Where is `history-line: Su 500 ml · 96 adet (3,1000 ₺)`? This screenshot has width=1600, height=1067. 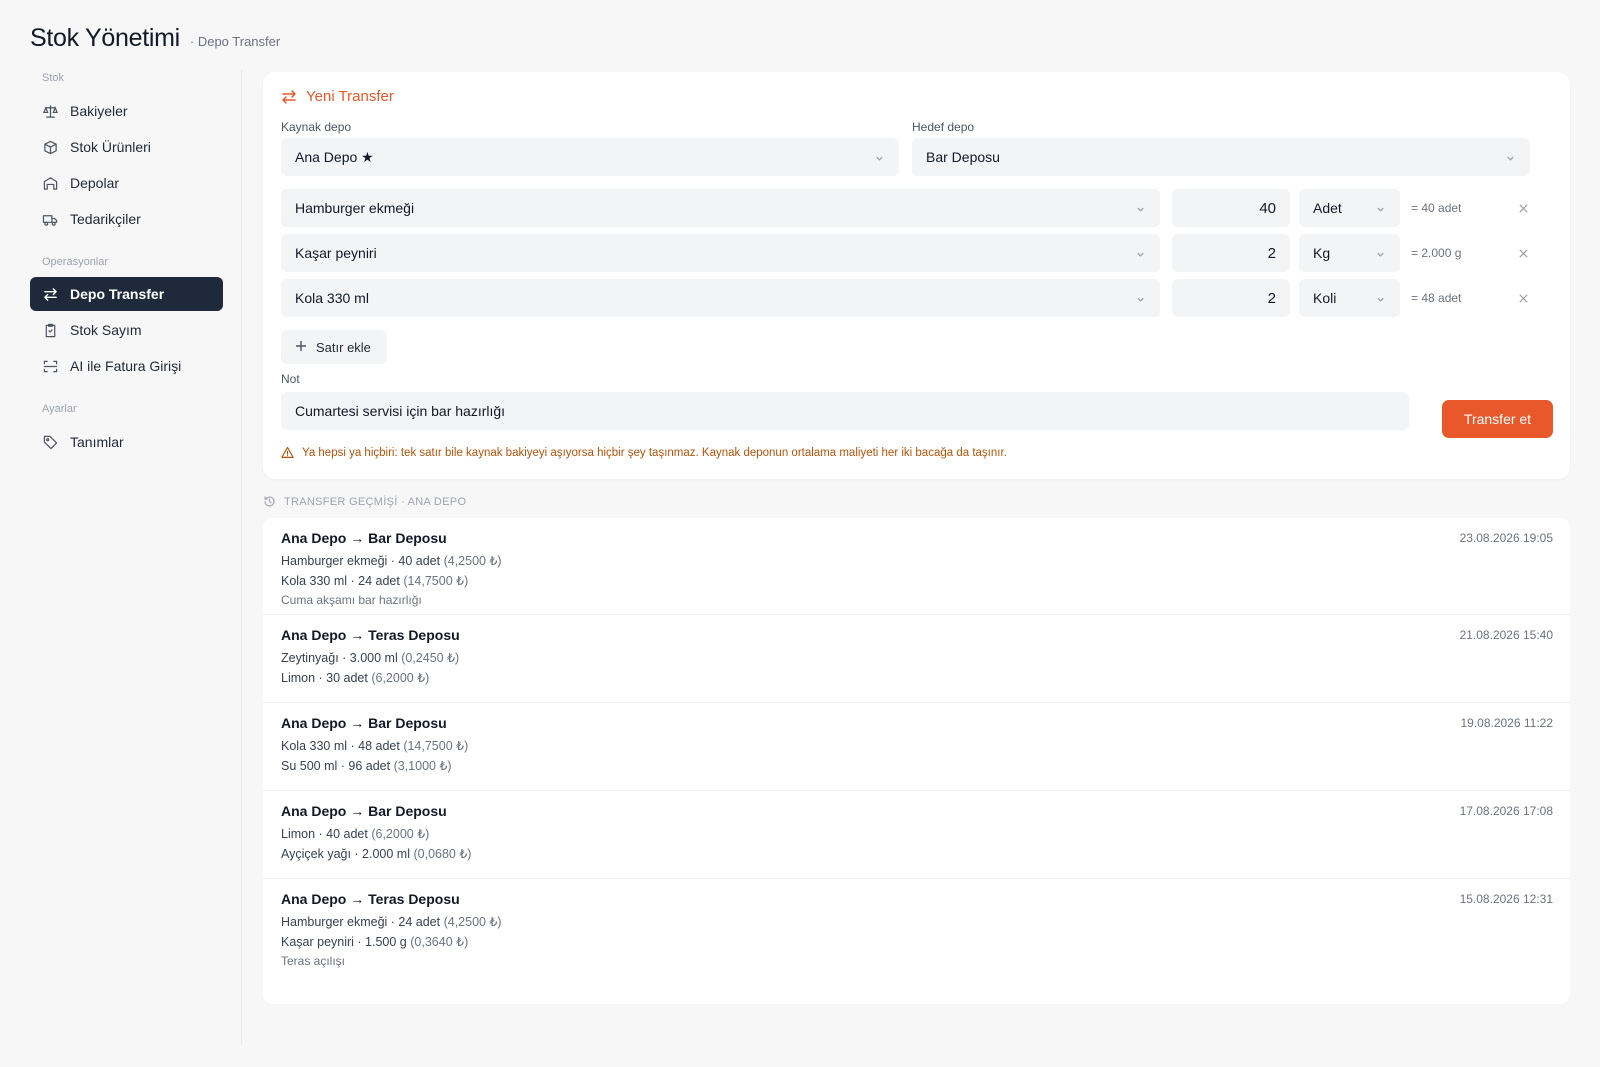 history-line: Su 500 ml · 96 adet (3,1000 ₺) is located at coordinates (366, 766).